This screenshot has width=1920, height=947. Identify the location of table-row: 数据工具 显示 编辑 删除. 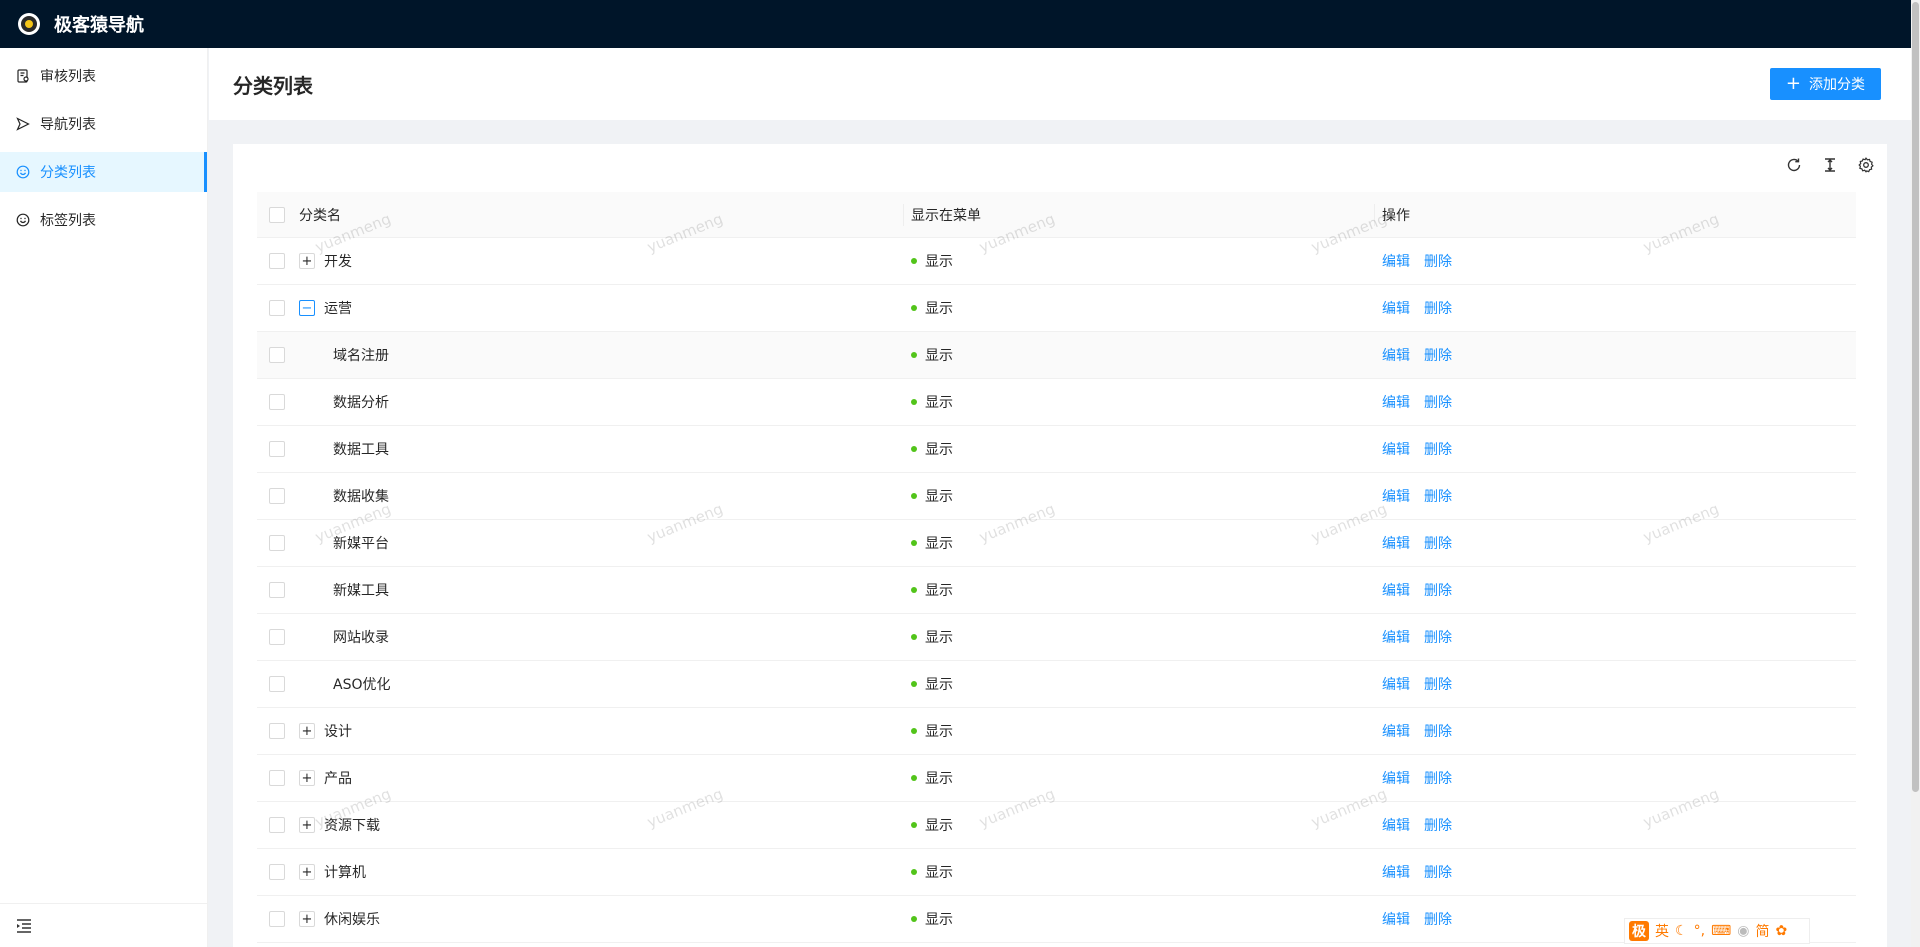
(1056, 449).